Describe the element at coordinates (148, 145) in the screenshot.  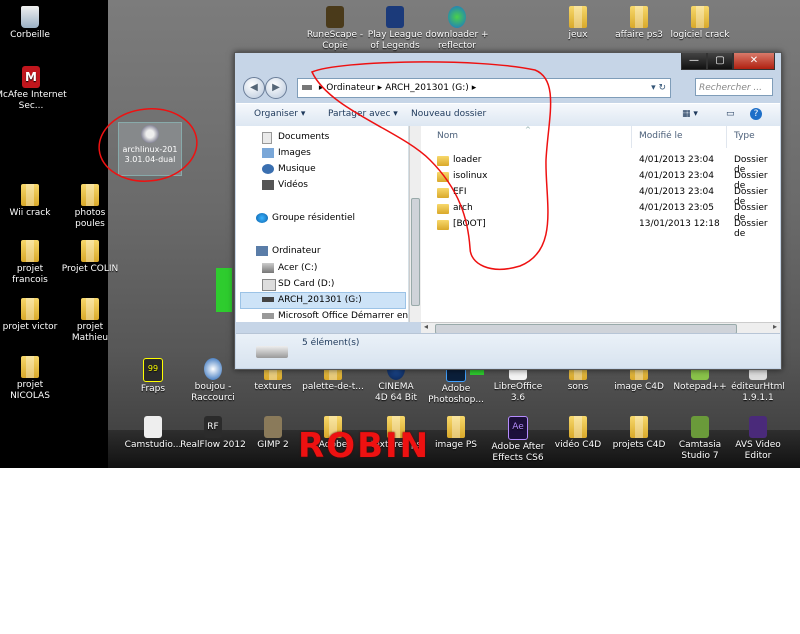
I see `annotation-circle-iso` at that location.